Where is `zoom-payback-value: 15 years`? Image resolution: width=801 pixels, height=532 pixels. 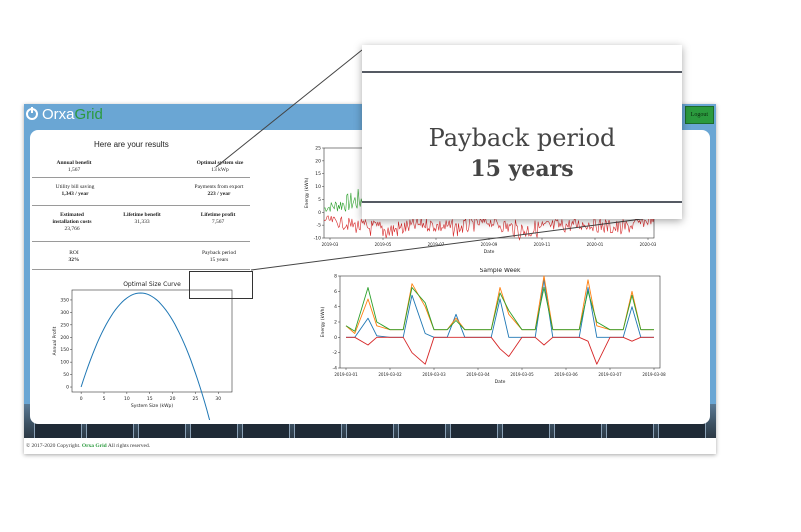 zoom-payback-value: 15 years is located at coordinates (522, 169).